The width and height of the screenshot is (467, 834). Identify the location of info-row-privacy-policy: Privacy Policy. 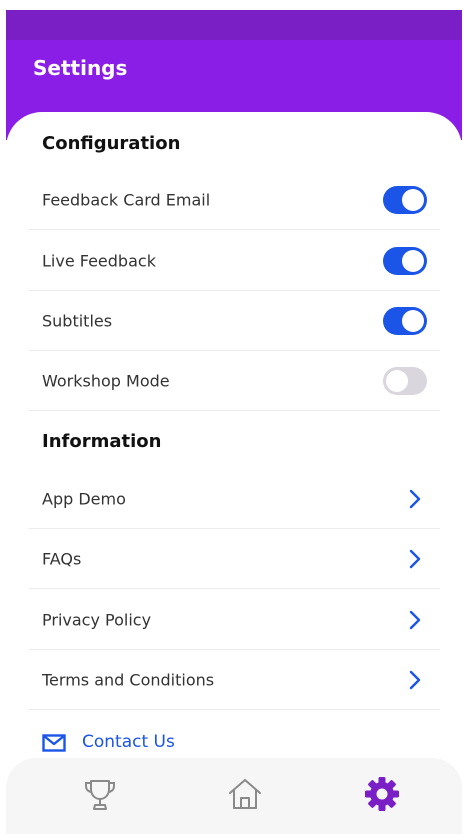
(234, 620).